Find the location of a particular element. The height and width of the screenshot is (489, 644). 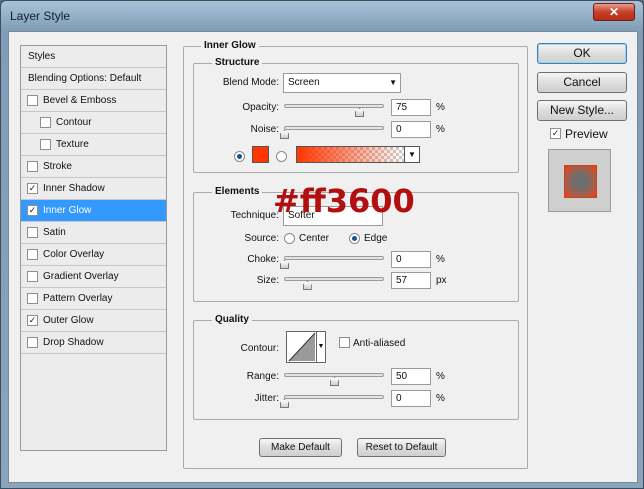

range-slider-thumb is located at coordinates (334, 381).